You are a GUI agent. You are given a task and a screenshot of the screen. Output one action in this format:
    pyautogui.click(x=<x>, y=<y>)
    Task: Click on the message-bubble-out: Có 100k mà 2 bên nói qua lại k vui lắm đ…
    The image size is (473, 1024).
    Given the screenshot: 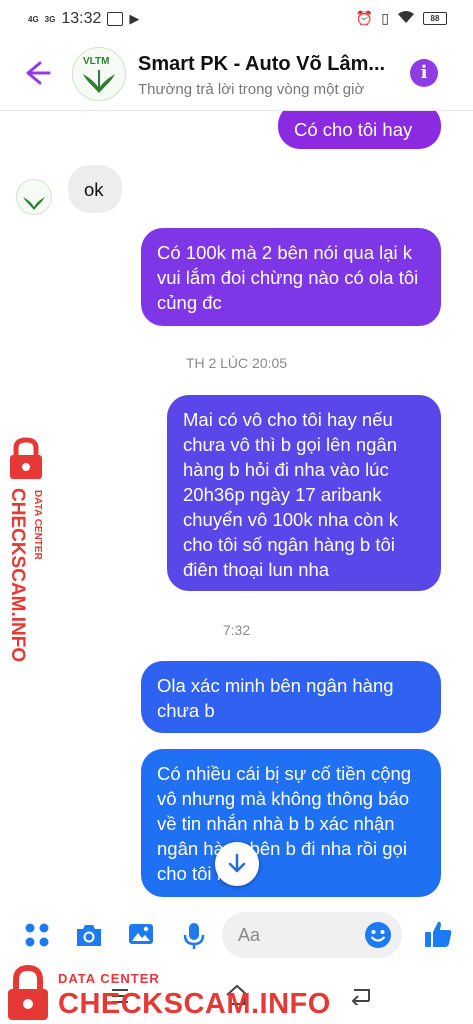 What is the action you would take?
    pyautogui.click(x=291, y=277)
    